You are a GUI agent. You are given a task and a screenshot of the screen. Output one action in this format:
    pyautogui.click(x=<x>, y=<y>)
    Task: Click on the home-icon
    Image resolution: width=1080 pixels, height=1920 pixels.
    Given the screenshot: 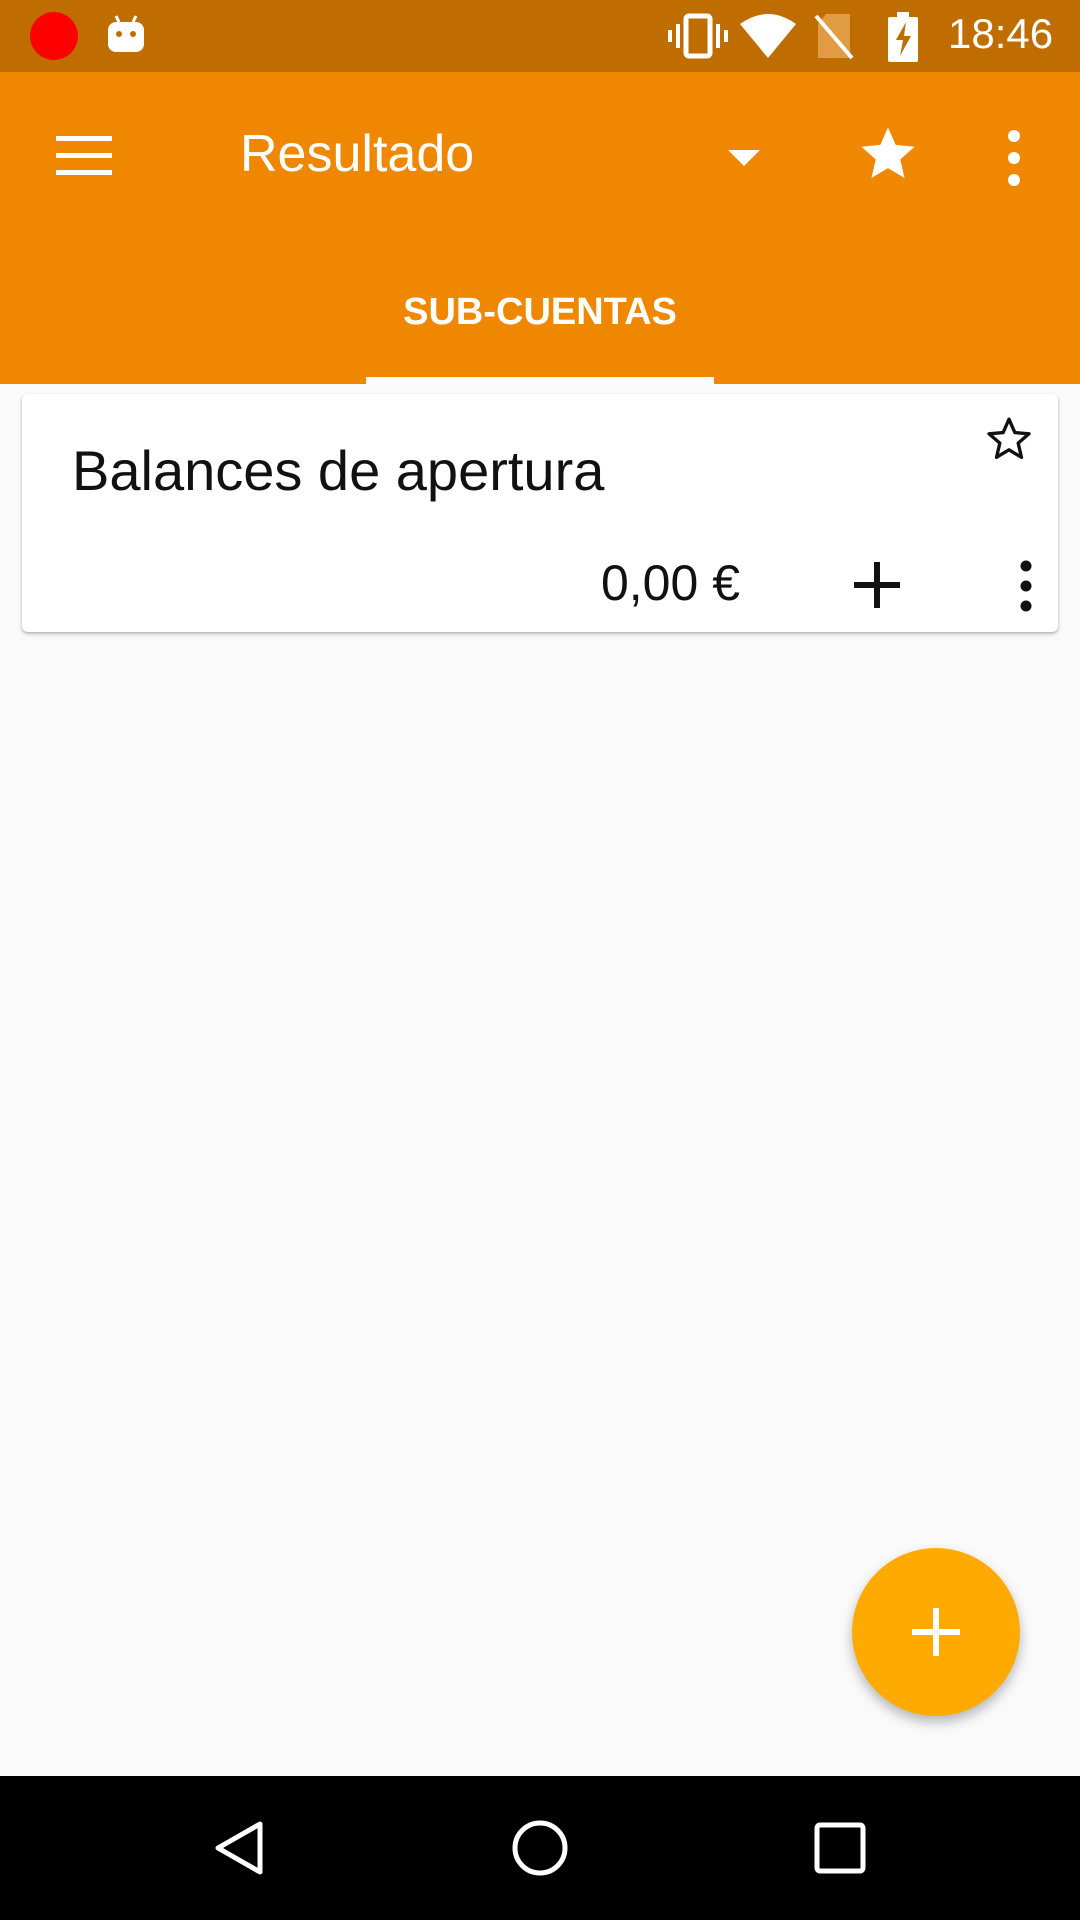 What is the action you would take?
    pyautogui.click(x=540, y=1848)
    